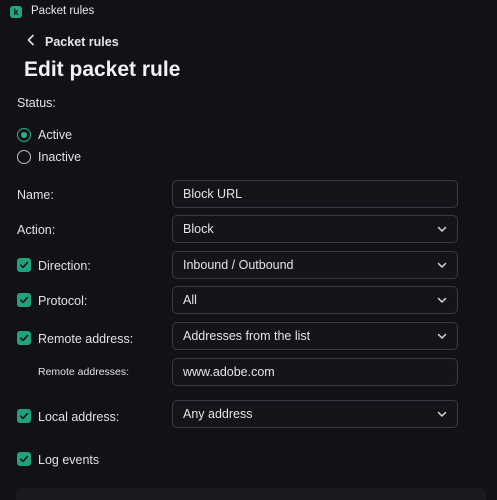  I want to click on remote-addresses-label: Remote addresses:, so click(84, 372).